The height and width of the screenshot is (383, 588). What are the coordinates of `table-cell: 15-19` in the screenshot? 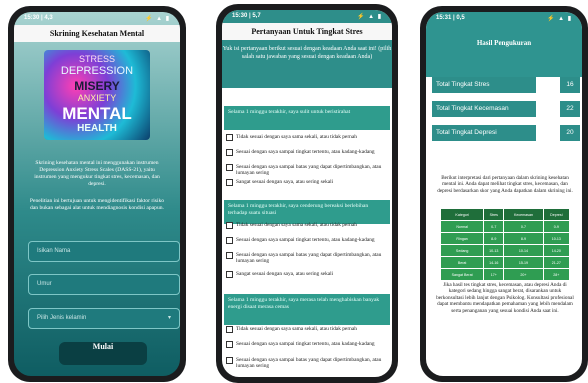 It's located at (523, 262).